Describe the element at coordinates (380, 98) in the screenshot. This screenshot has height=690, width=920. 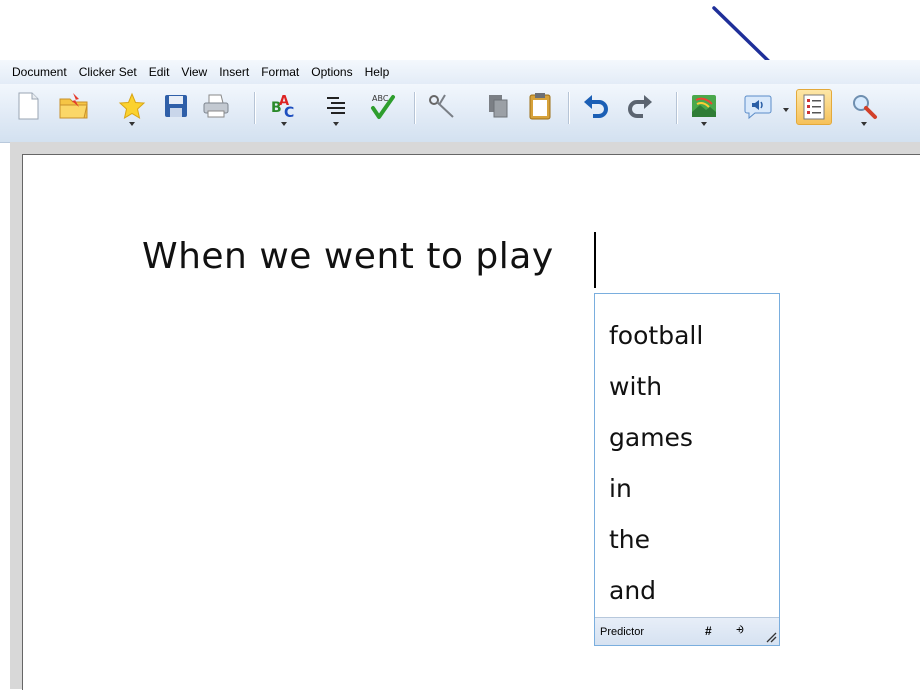
I see `svg-text: ABC` at that location.